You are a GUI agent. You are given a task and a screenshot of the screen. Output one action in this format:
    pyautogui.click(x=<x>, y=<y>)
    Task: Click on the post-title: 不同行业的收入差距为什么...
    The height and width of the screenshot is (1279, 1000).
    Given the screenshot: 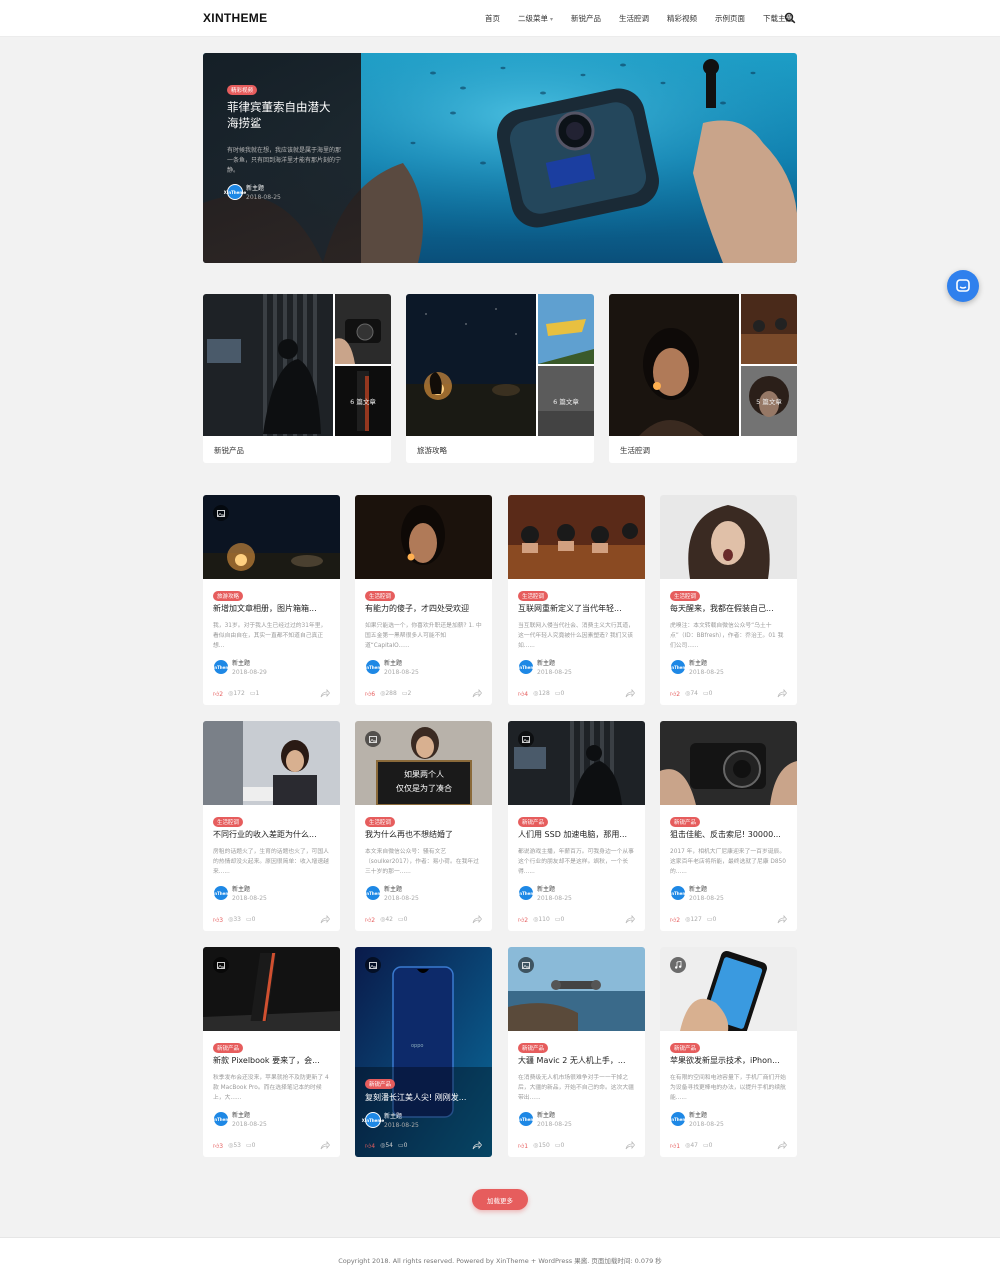 What is the action you would take?
    pyautogui.click(x=272, y=834)
    